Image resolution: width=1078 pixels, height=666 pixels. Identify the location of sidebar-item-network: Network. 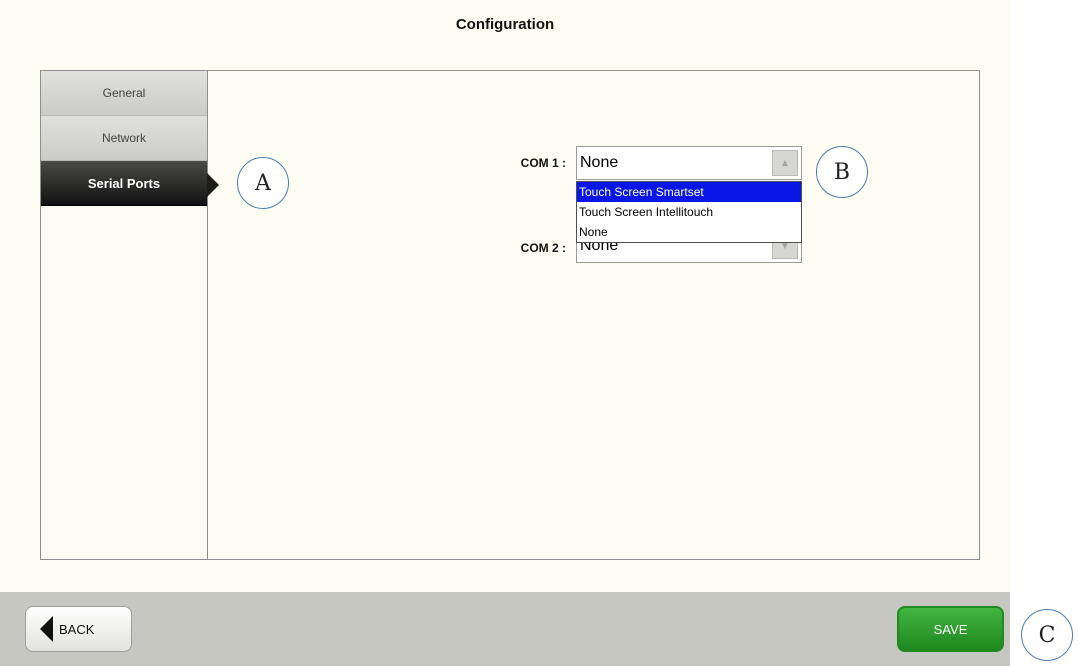
(124, 138).